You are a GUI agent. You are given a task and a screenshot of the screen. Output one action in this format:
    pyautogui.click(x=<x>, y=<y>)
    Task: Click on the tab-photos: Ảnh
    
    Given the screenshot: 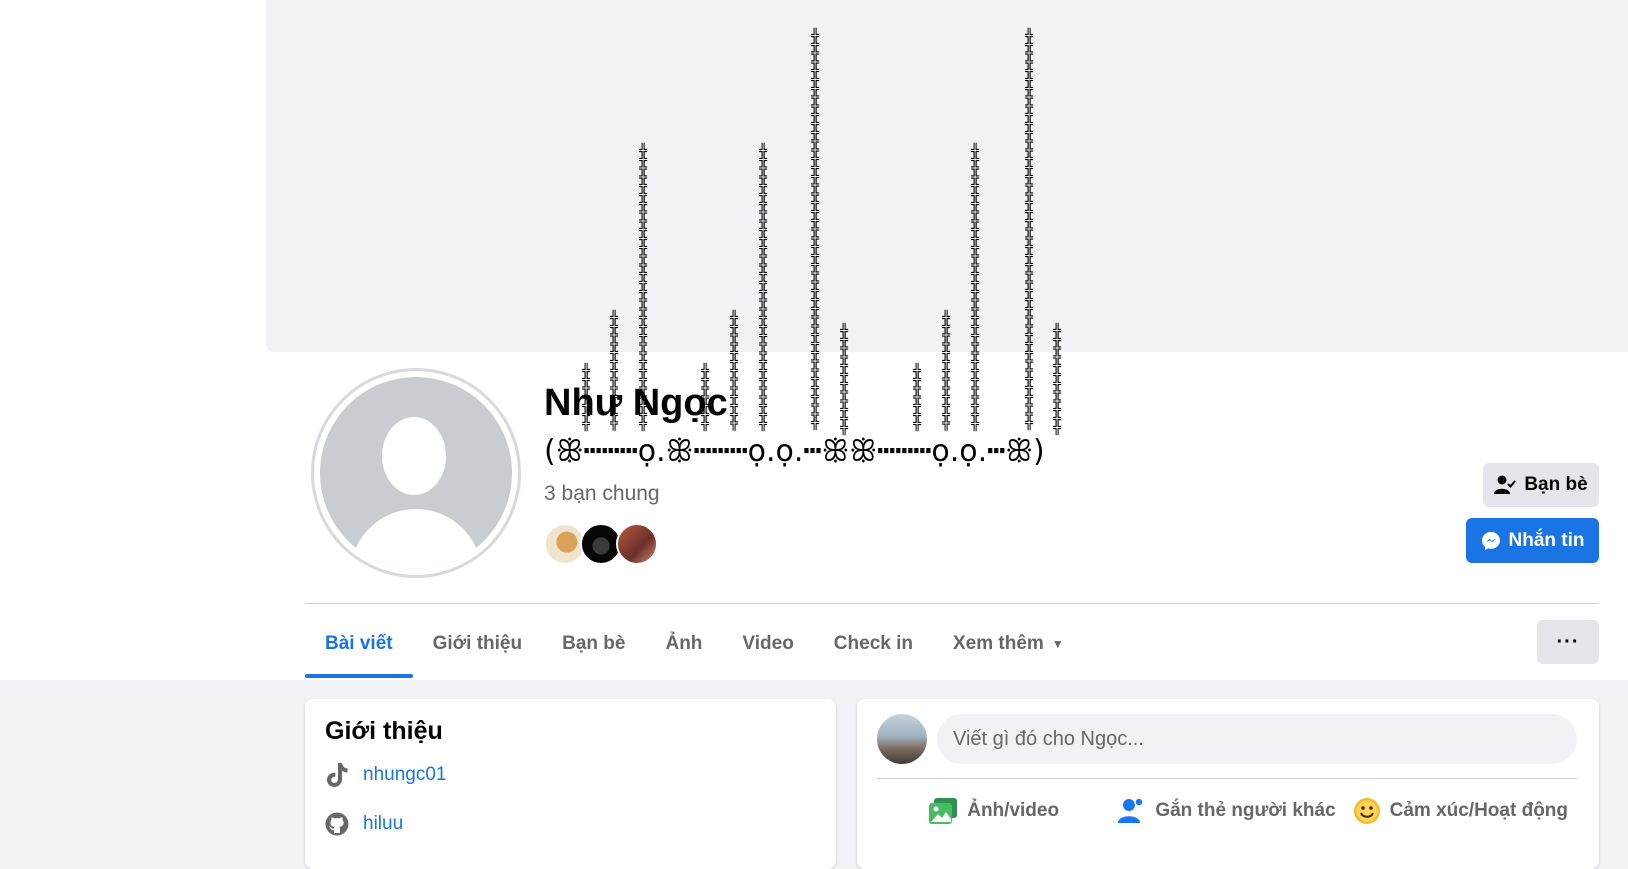 What is the action you would take?
    pyautogui.click(x=683, y=644)
    